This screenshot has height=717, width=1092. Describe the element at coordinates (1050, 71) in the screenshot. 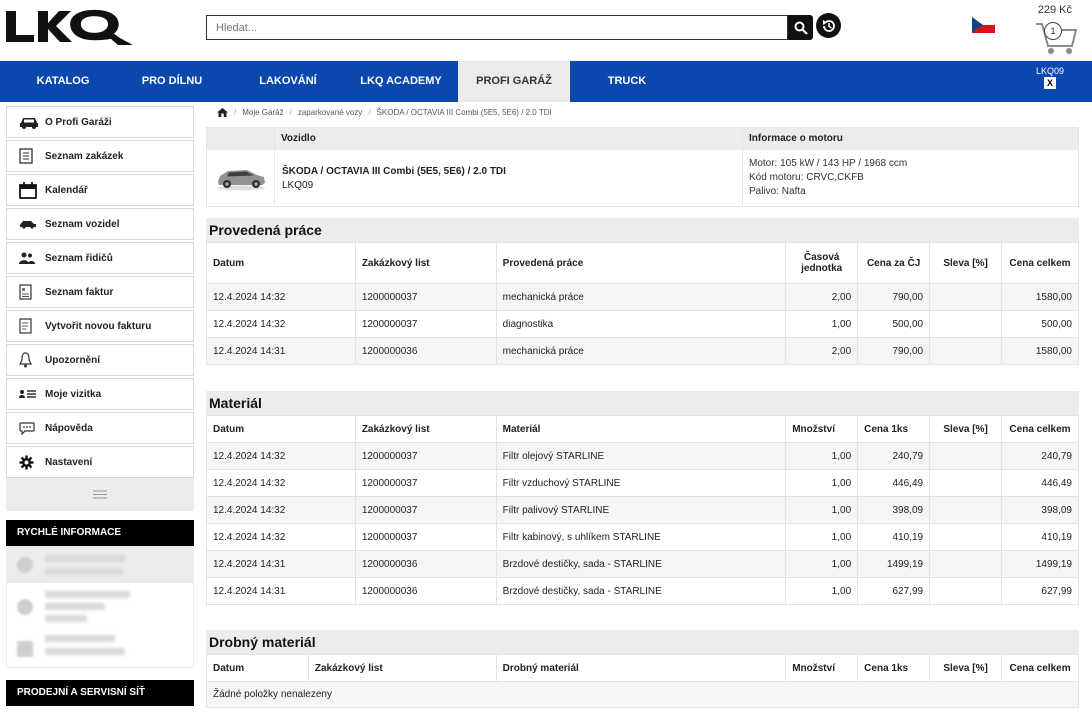

I see `user-code: LKQ09` at that location.